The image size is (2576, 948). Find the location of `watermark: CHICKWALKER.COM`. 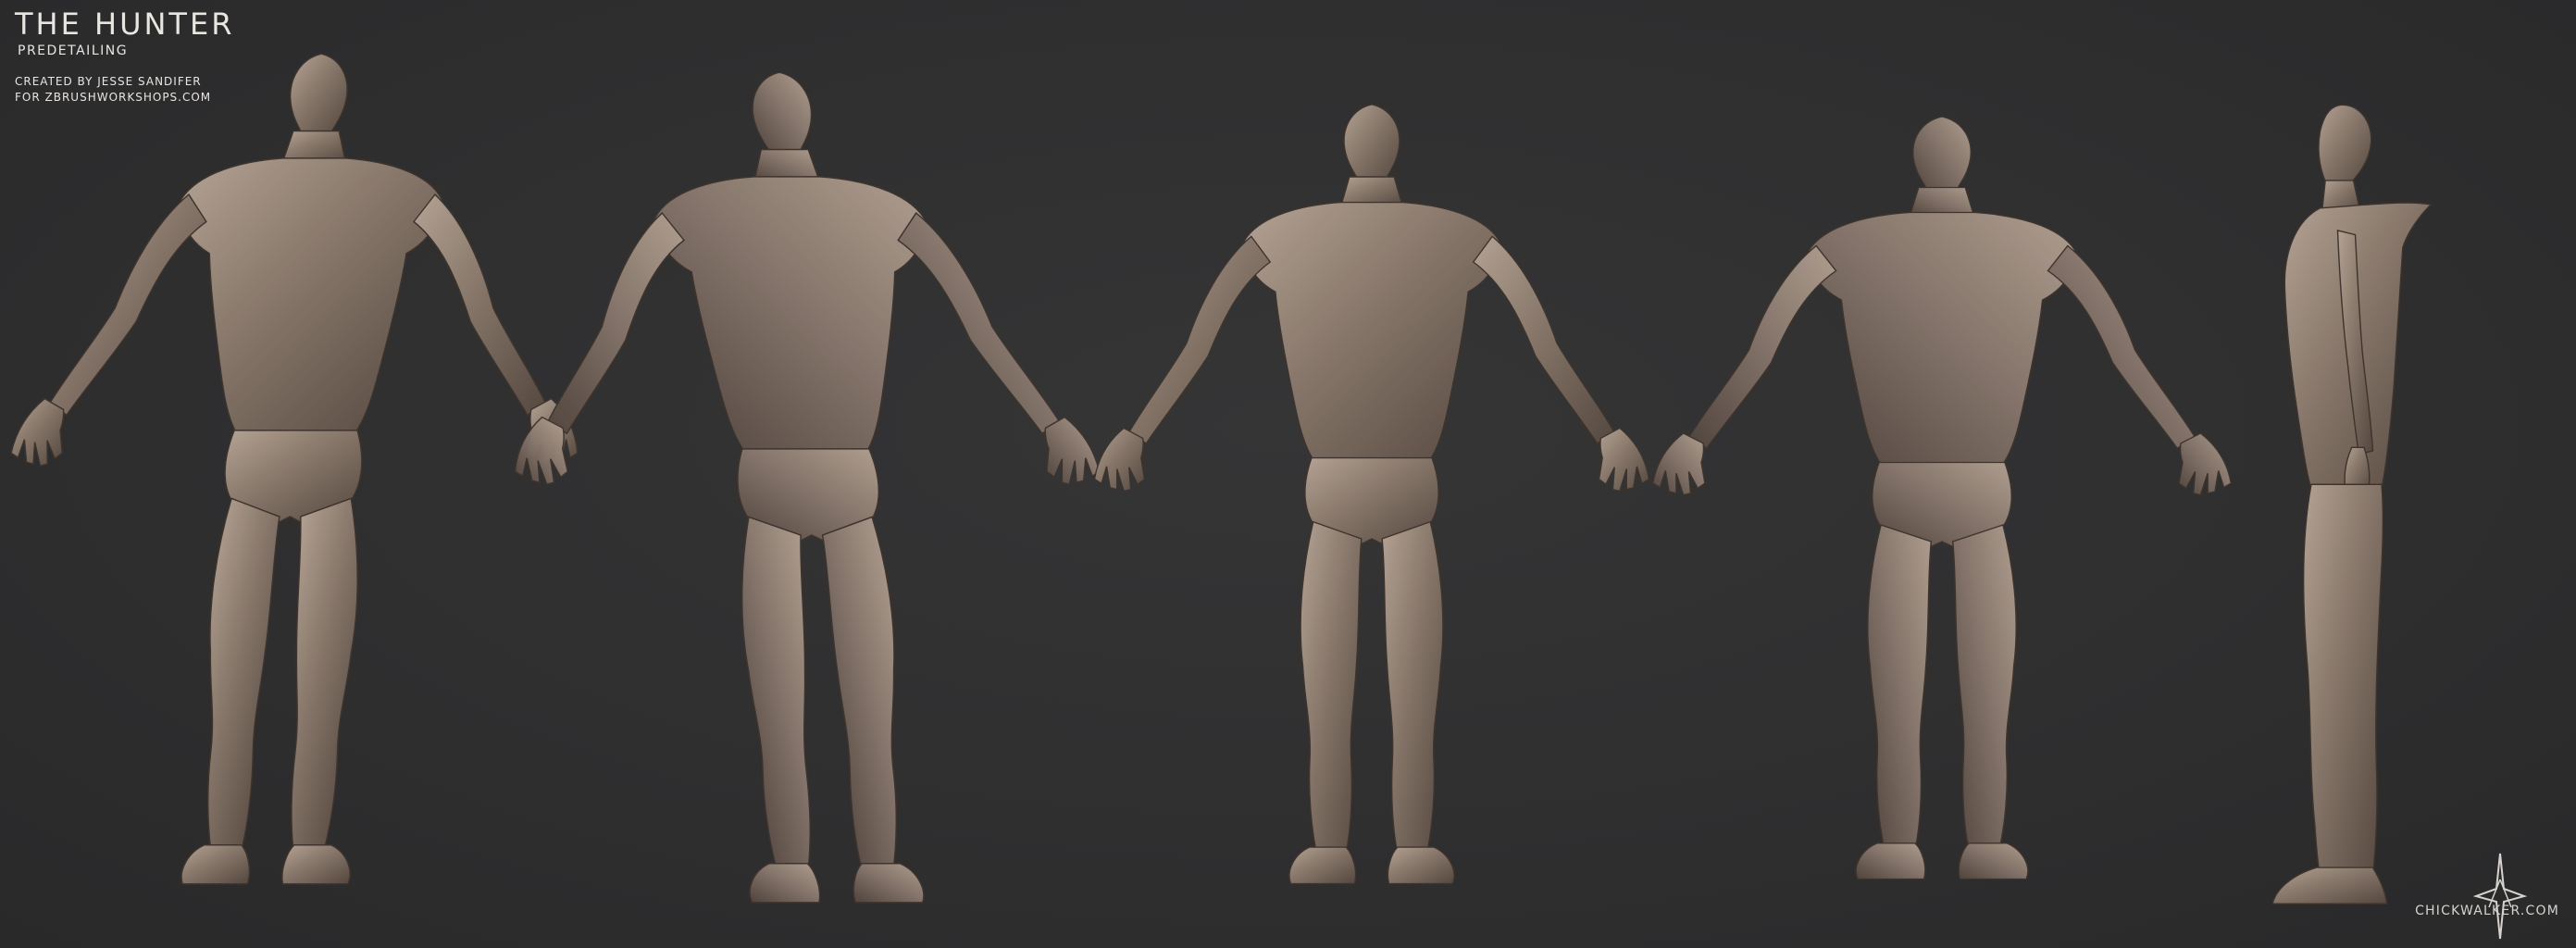

watermark: CHICKWALKER.COM is located at coordinates (2487, 911).